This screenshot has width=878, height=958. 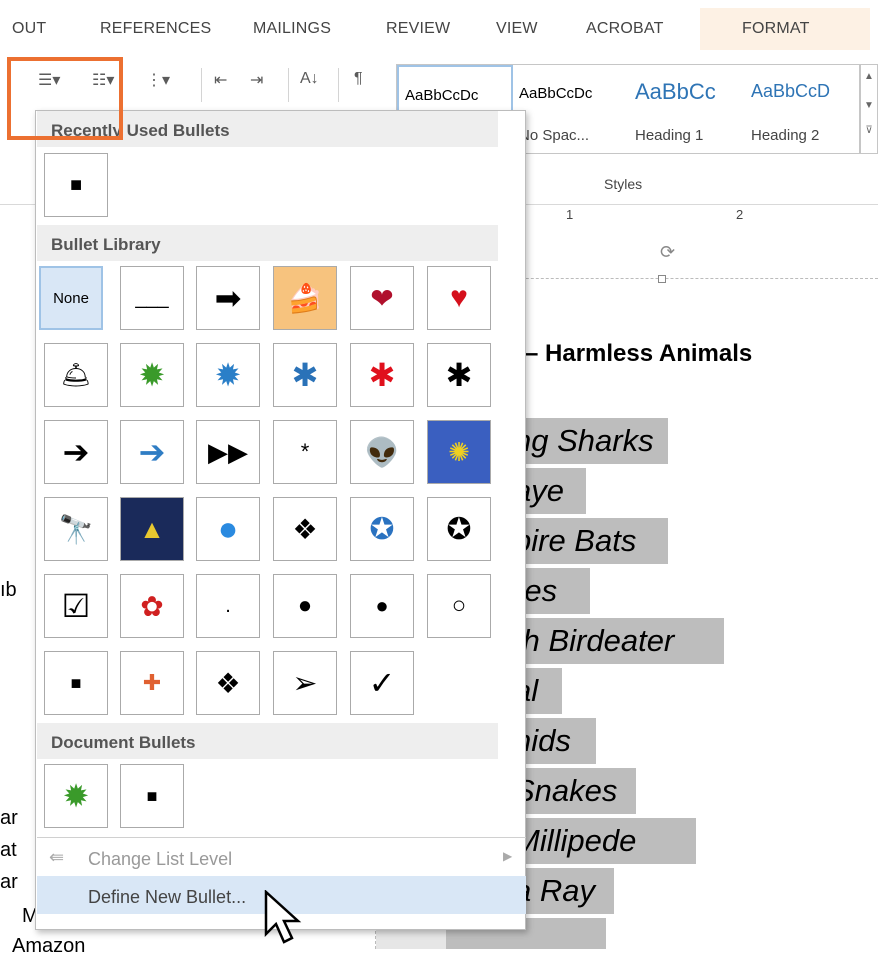 I want to click on show-formatting-icon: ¶, so click(x=358, y=79).